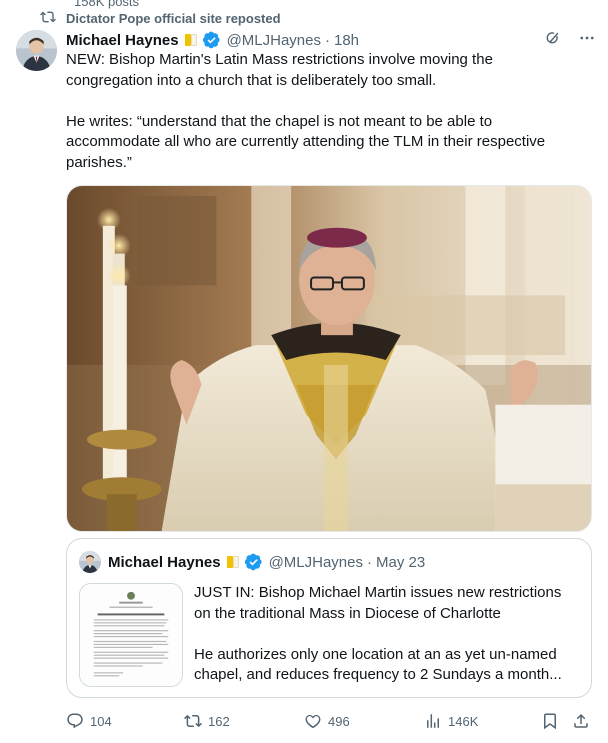 The width and height of the screenshot is (608, 743). What do you see at coordinates (327, 721) in the screenshot?
I see `like-button: 496` at bounding box center [327, 721].